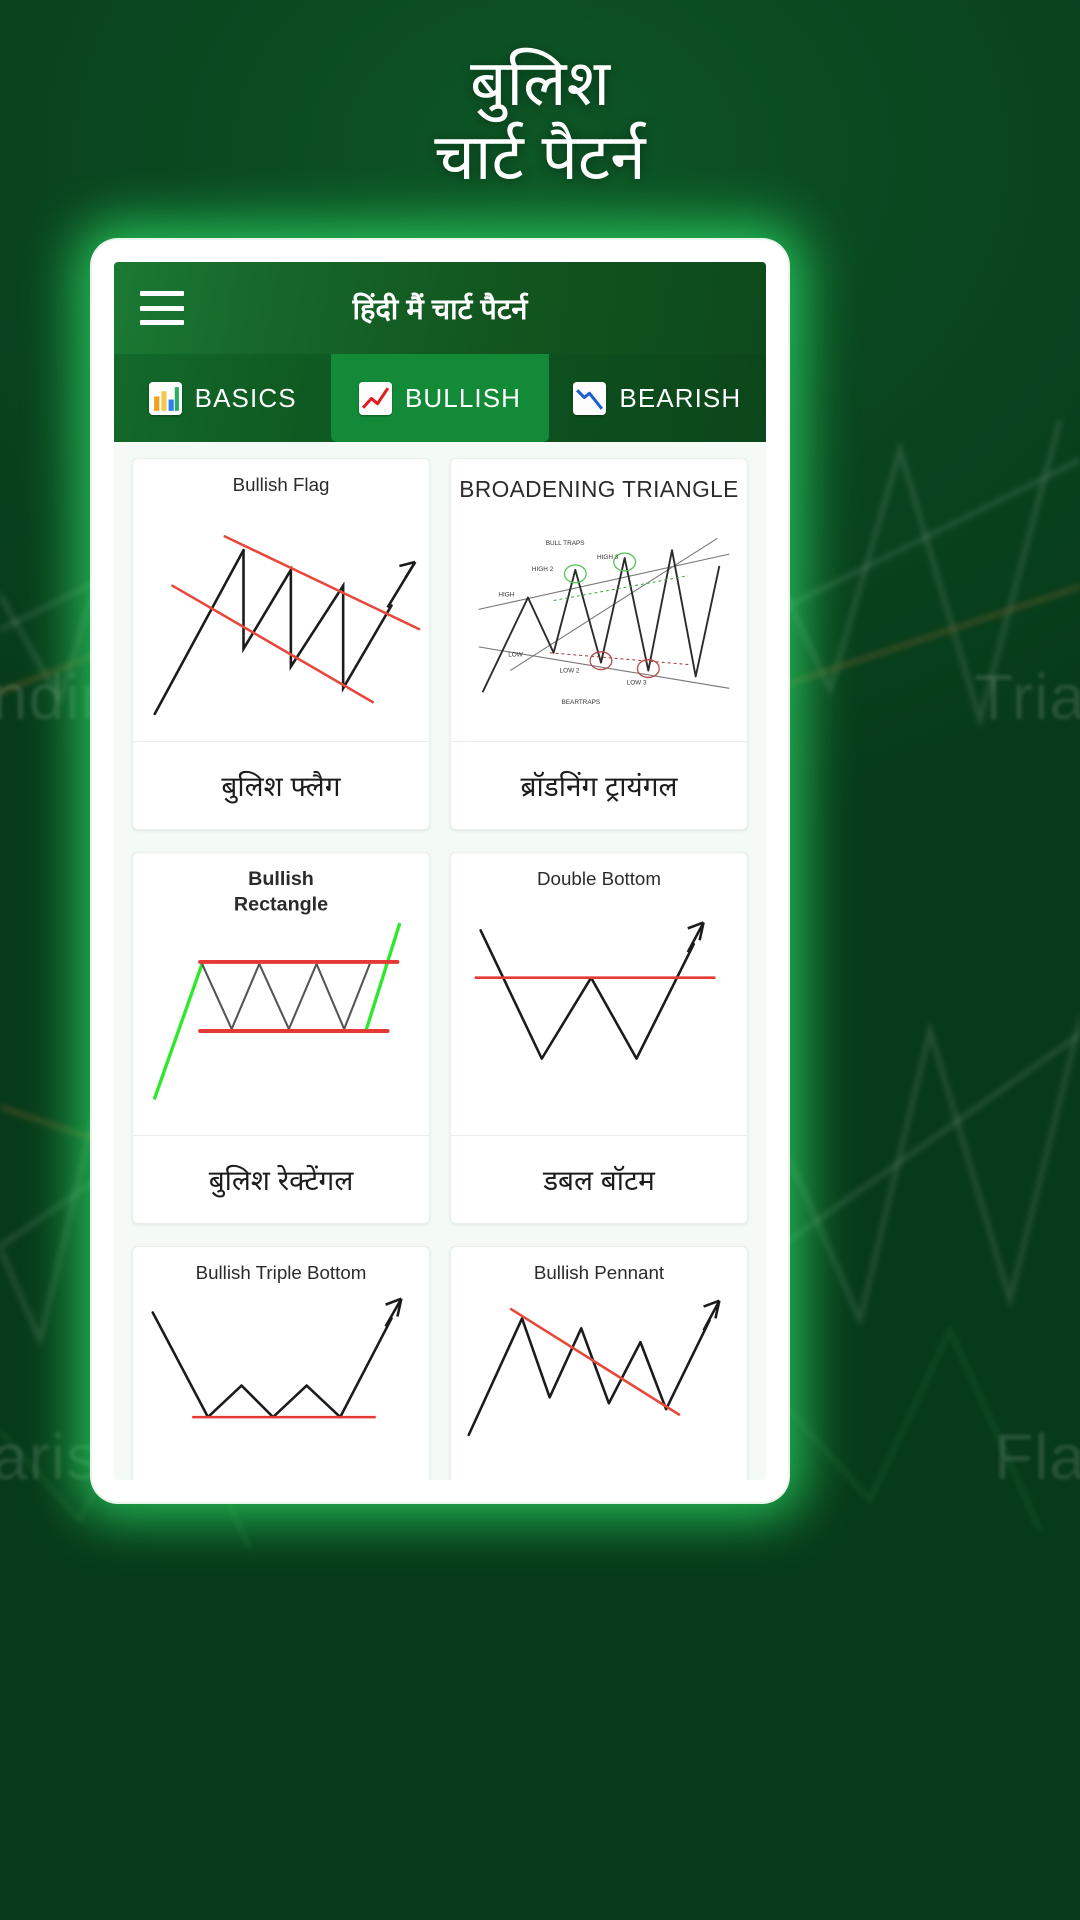 This screenshot has height=1920, width=1080. I want to click on bullish-flag-diagram: Bullish Flag, so click(287, 595).